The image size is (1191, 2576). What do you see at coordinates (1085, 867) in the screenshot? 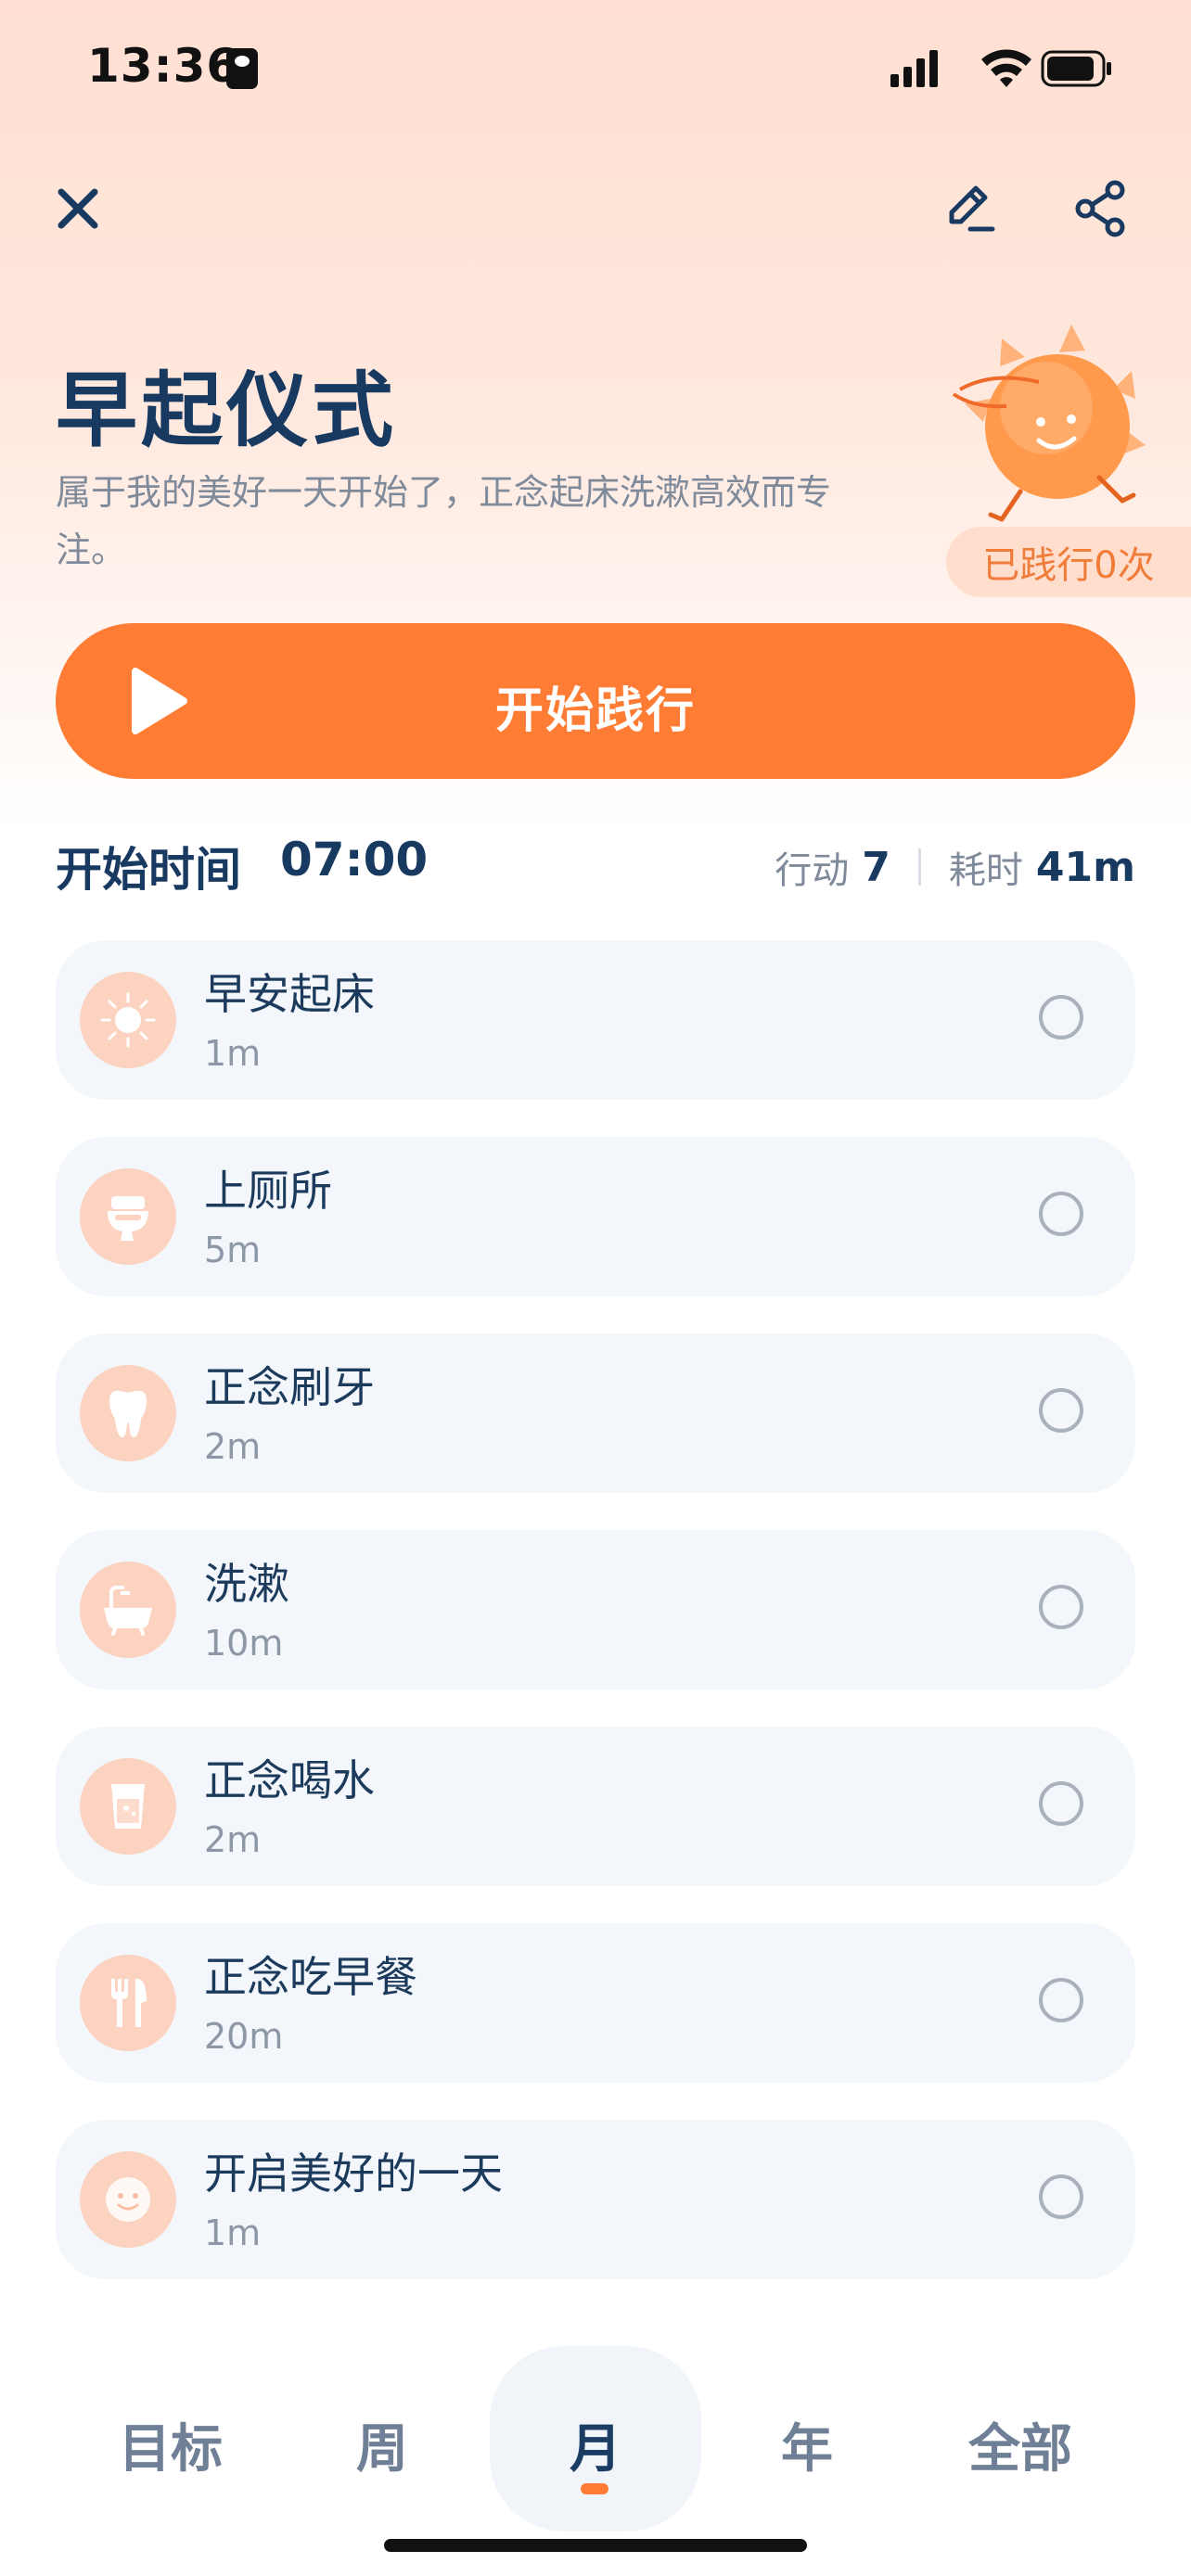
I see `duration-total: 41m` at bounding box center [1085, 867].